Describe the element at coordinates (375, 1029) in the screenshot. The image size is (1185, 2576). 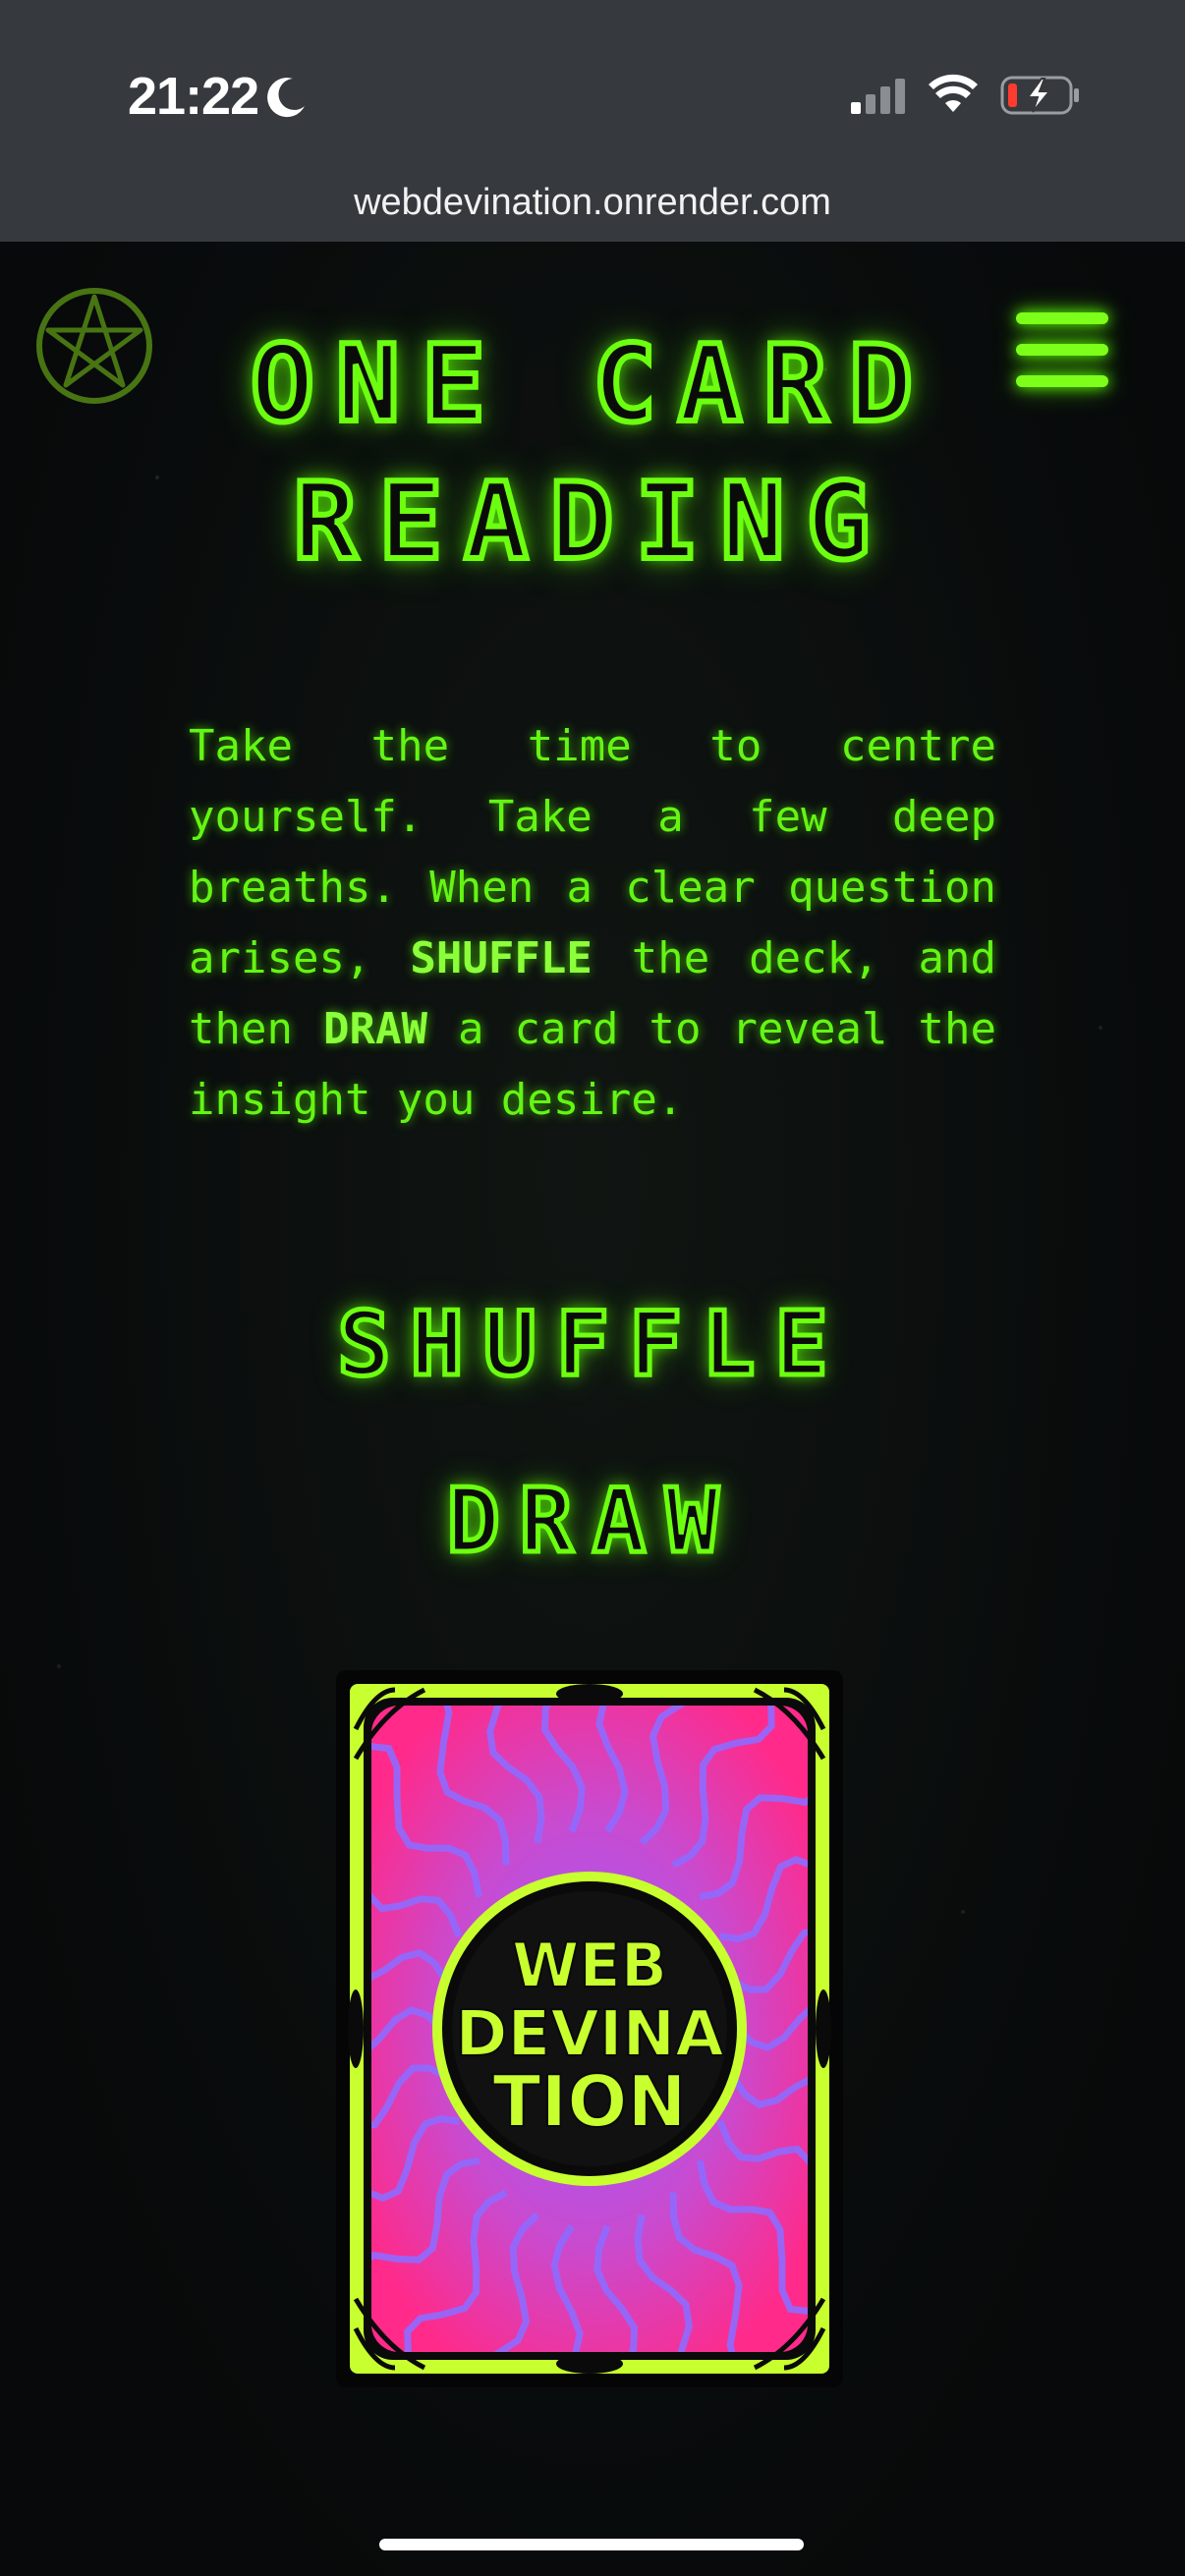
I see `intro-draw-keyword: DRAW` at that location.